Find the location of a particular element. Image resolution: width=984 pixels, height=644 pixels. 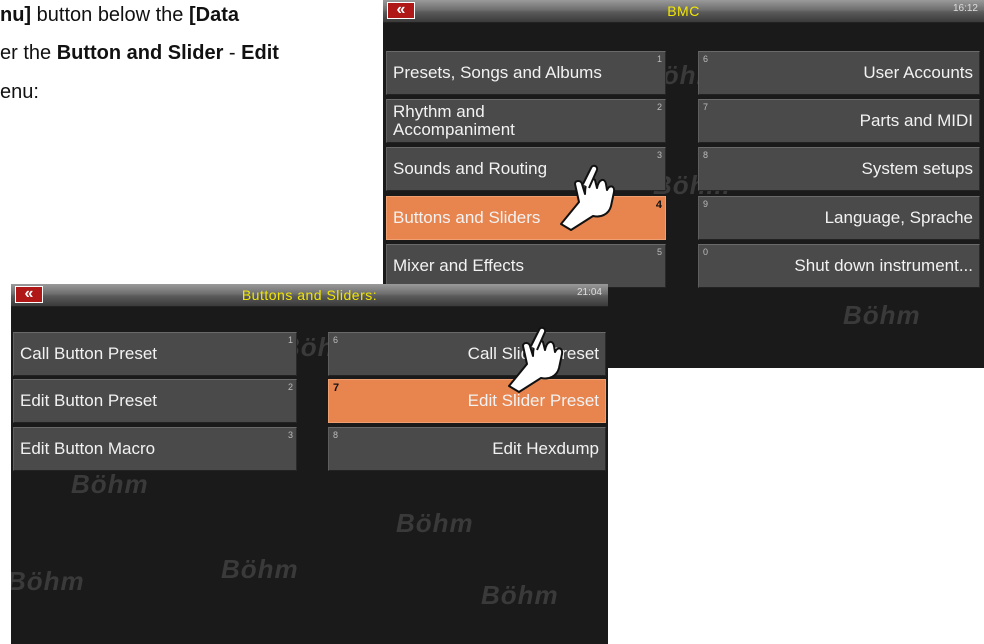

button-number: 5 is located at coordinates (659, 252).